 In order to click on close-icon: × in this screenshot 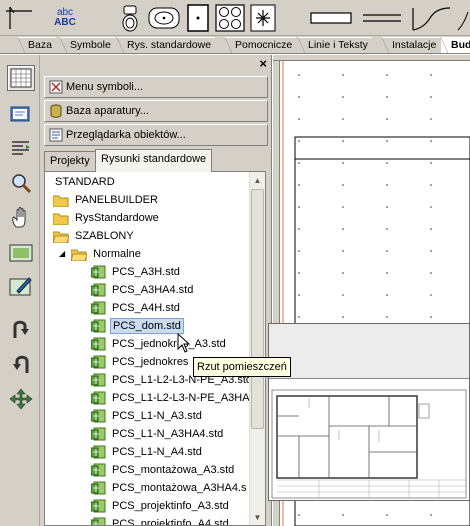, I will do `click(263, 63)`.